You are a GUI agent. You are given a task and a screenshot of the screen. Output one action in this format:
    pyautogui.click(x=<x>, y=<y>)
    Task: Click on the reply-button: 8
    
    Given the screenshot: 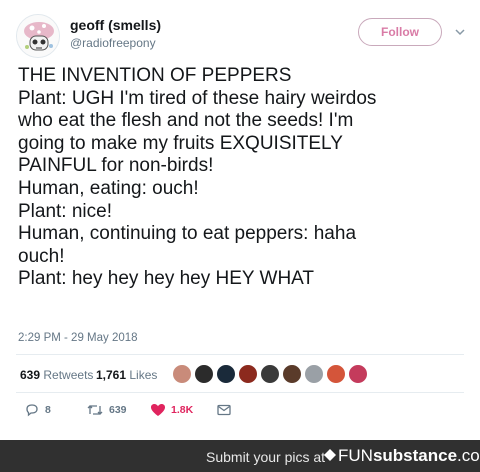 What is the action you would take?
    pyautogui.click(x=37, y=410)
    